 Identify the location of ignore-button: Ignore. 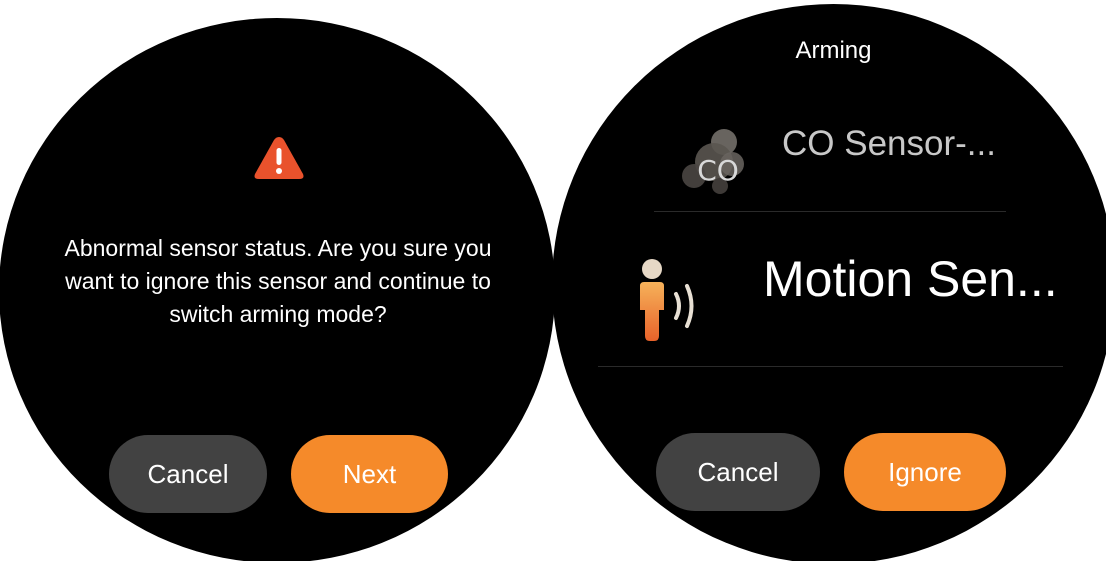
(925, 472).